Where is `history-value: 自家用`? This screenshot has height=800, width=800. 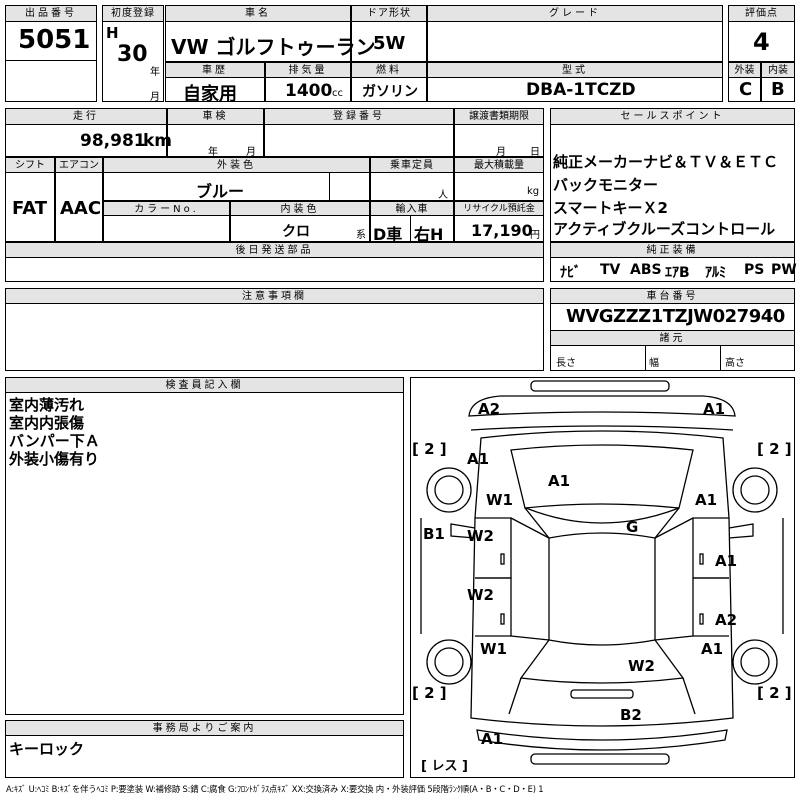 history-value: 自家用 is located at coordinates (210, 94).